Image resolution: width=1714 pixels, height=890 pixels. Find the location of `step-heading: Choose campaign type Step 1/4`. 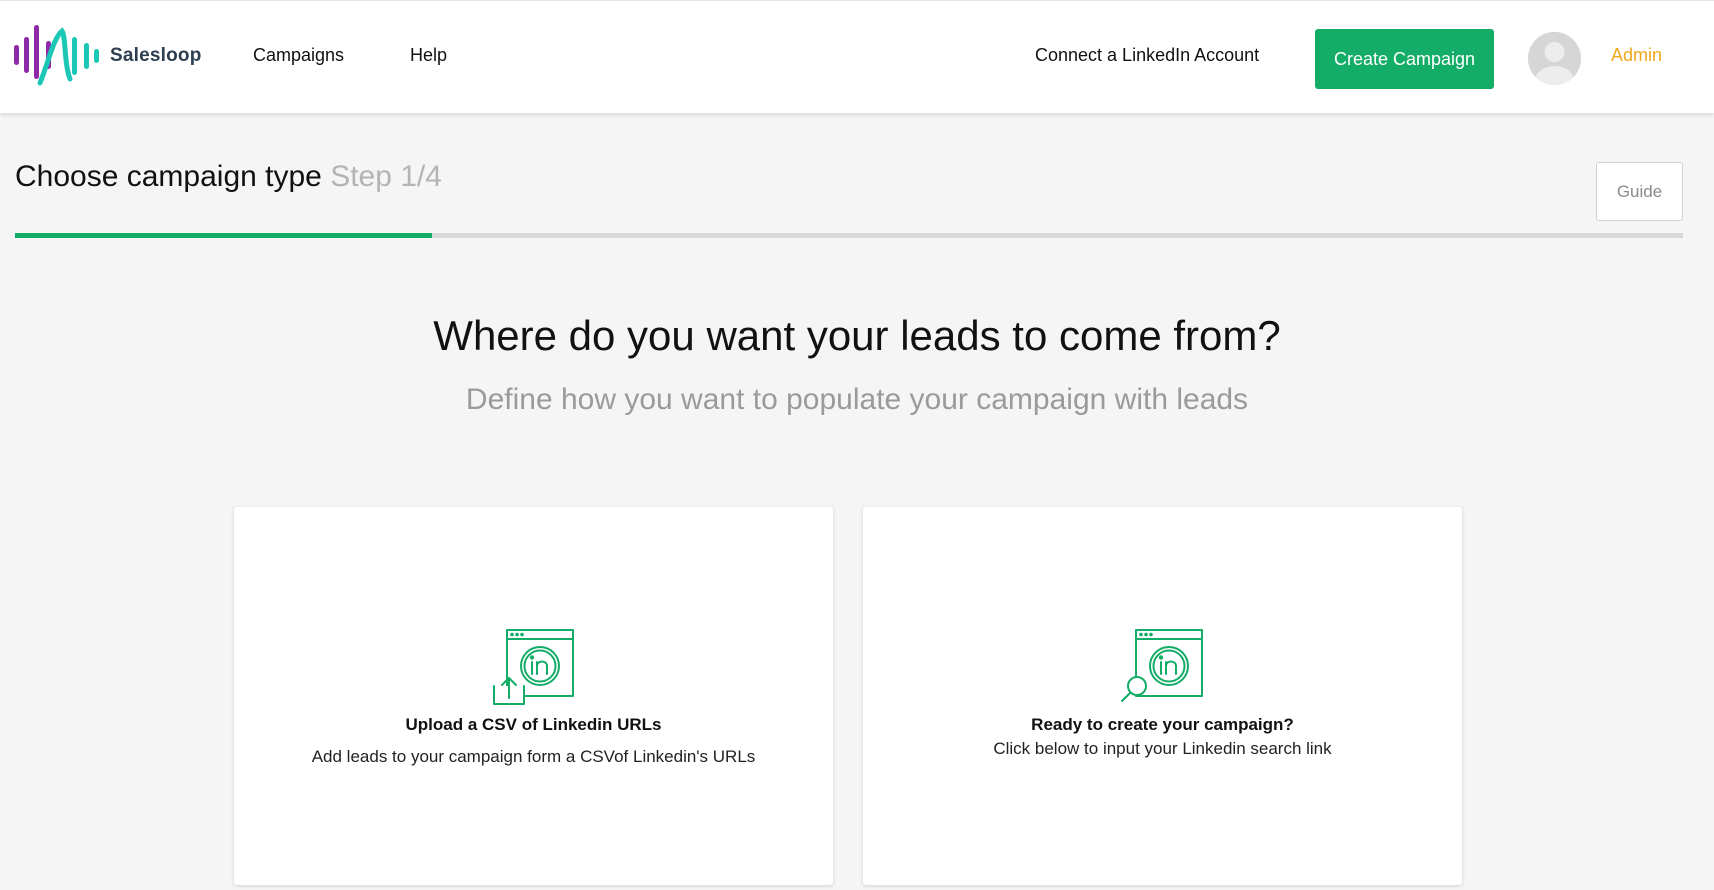

step-heading: Choose campaign type Step 1/4 is located at coordinates (228, 177).